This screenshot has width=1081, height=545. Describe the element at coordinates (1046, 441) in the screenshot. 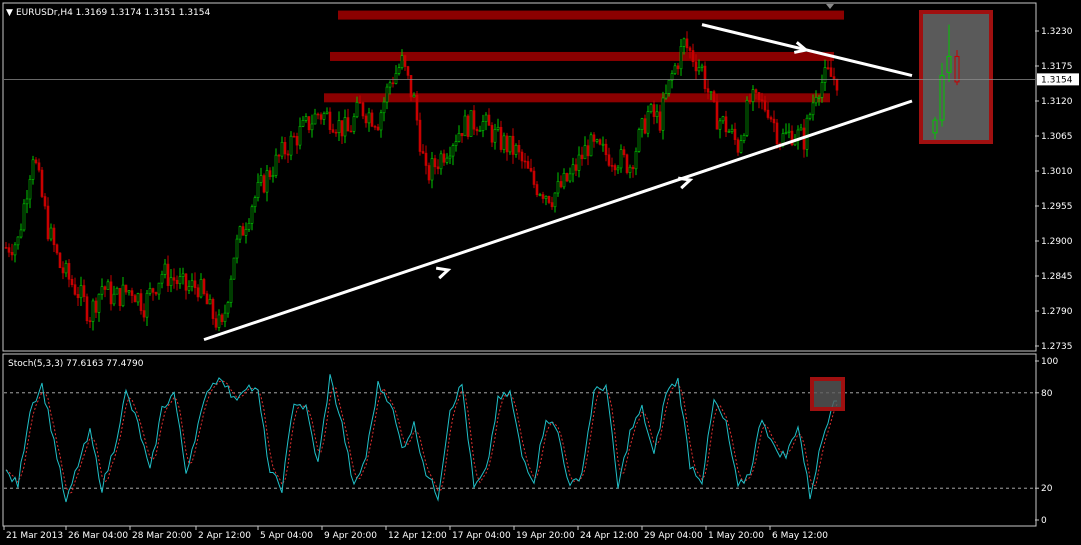

I see `stochastic-axis: 100 80 20 0` at that location.